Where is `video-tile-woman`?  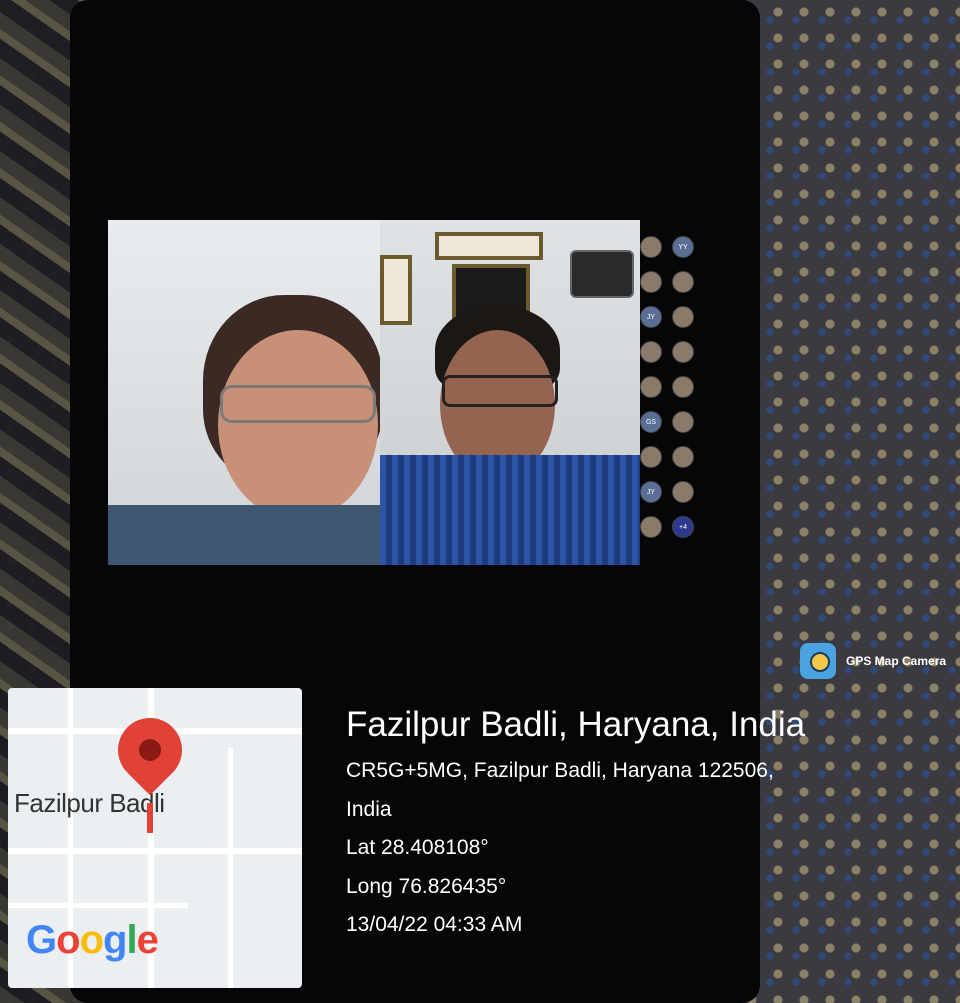 video-tile-woman is located at coordinates (244, 392).